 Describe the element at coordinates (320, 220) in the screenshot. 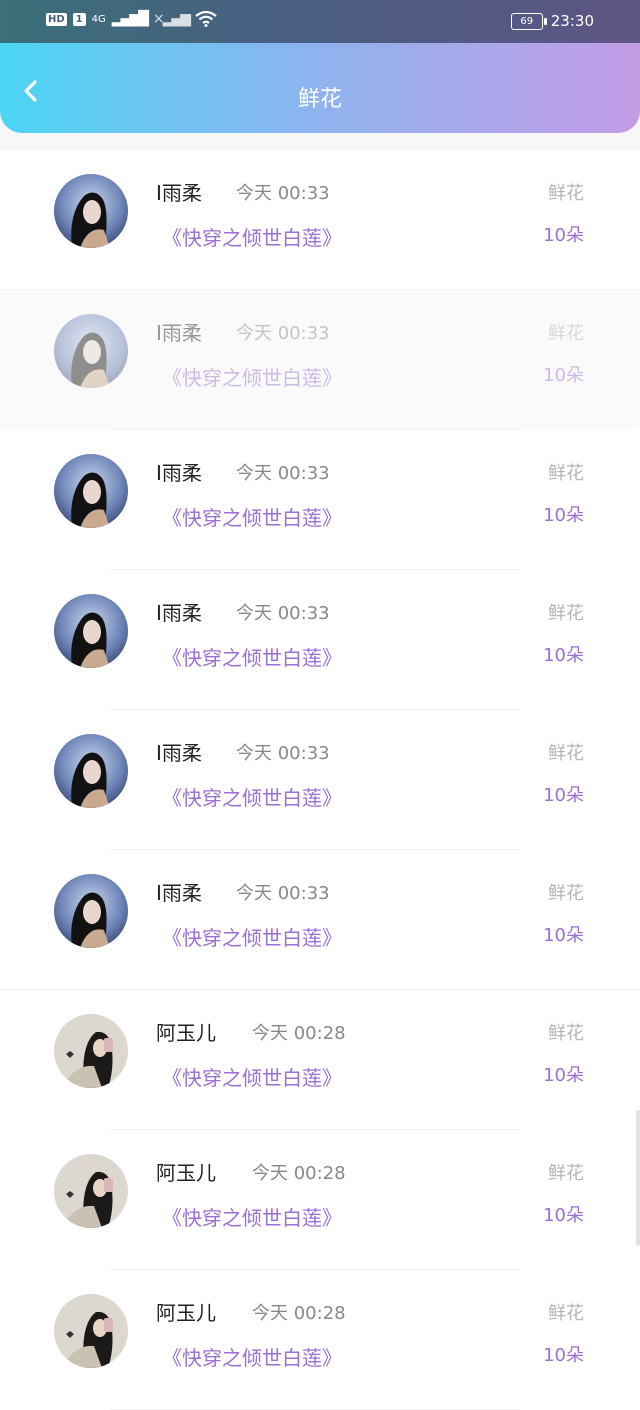

I see `list-item-1: I雨柔 今天 00:33 《快穿之倾世白莲》 鲜花 10朵` at that location.